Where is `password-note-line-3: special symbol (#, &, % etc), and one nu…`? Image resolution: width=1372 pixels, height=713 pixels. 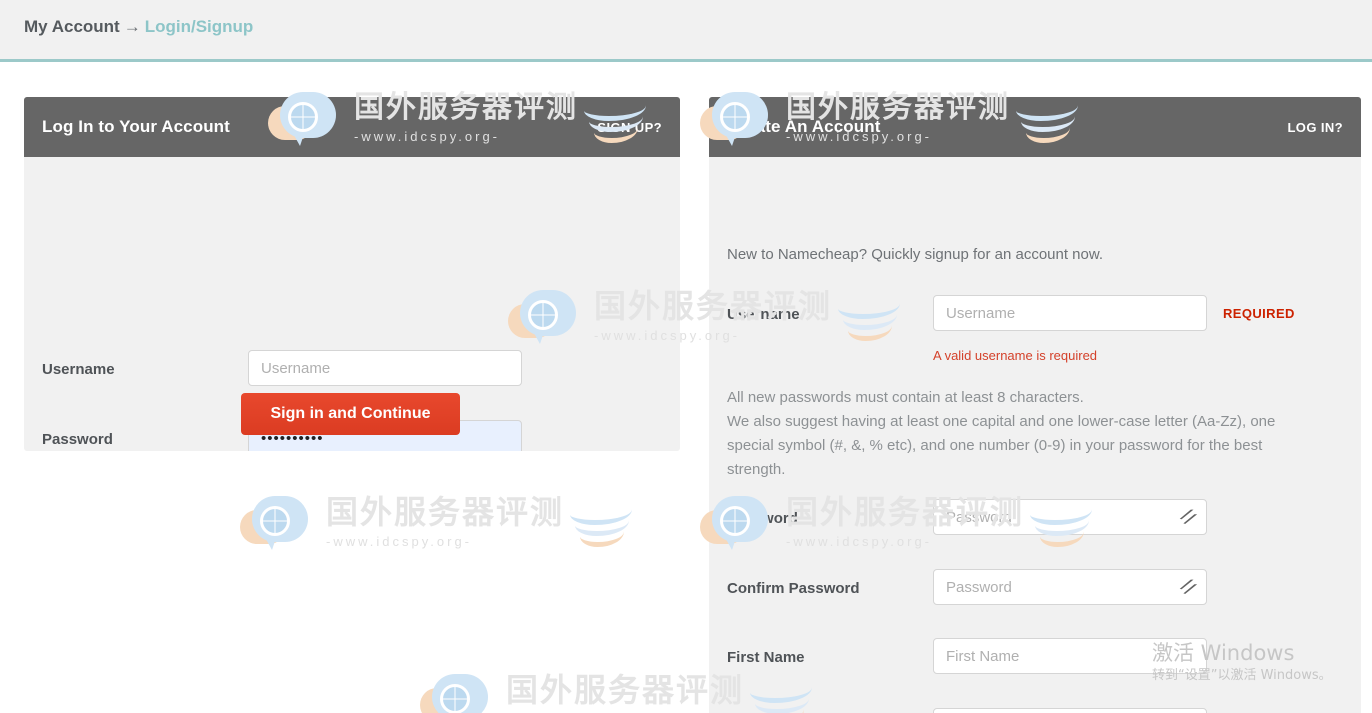 password-note-line-3: special symbol (#, &, % etc), and one nu… is located at coordinates (995, 445).